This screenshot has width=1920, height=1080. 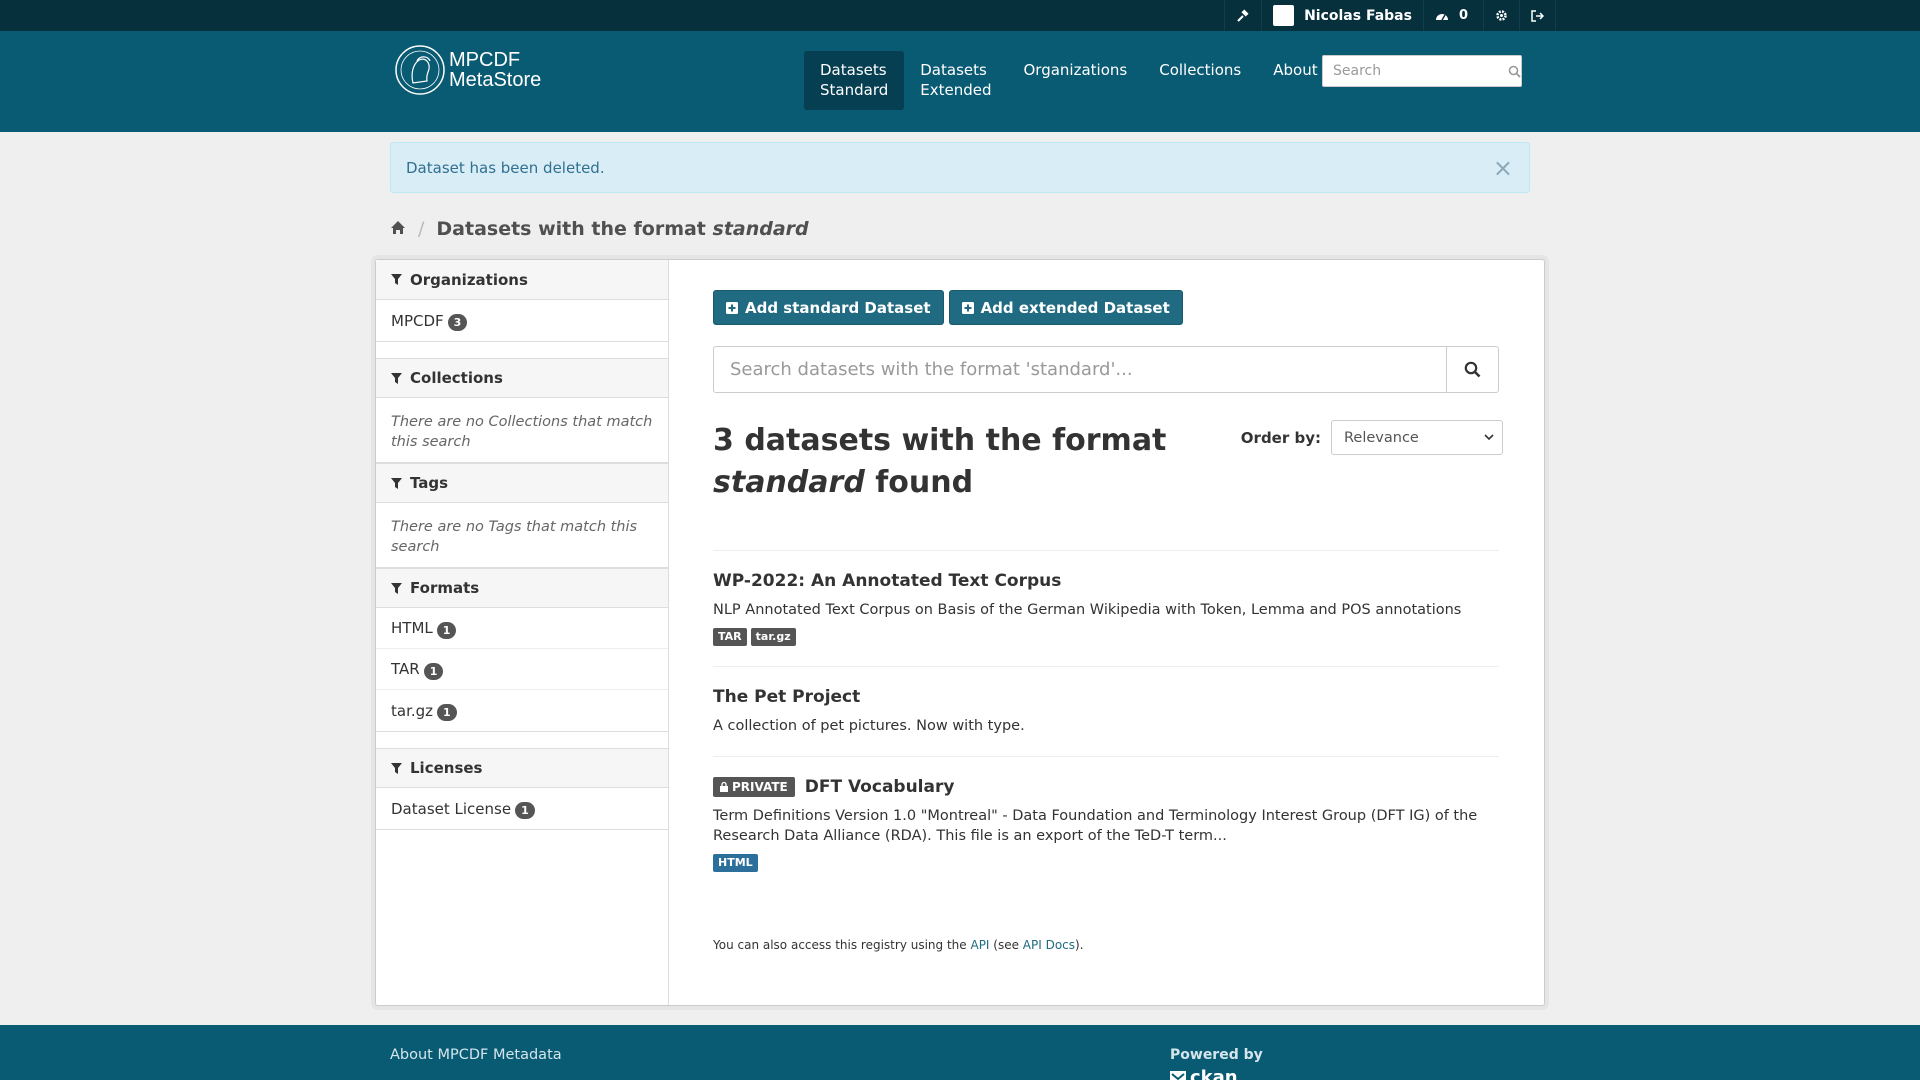 What do you see at coordinates (789, 482) in the screenshot?
I see `results-format: standard` at bounding box center [789, 482].